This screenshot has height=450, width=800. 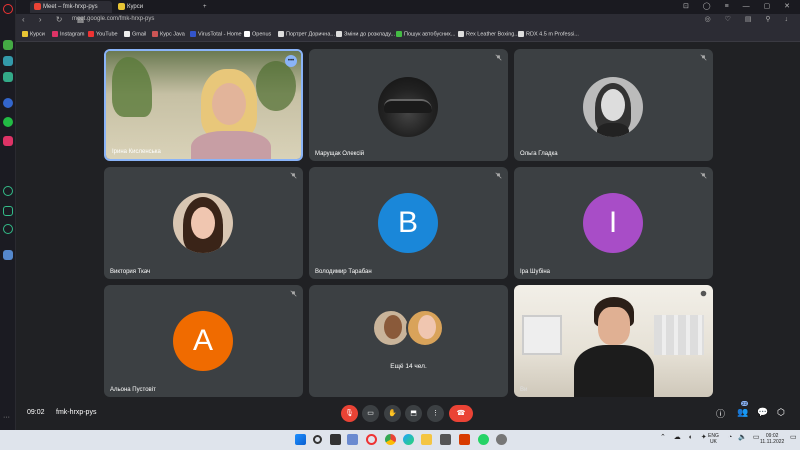 What do you see at coordinates (335, 439) in the screenshot?
I see `task-view-icon` at bounding box center [335, 439].